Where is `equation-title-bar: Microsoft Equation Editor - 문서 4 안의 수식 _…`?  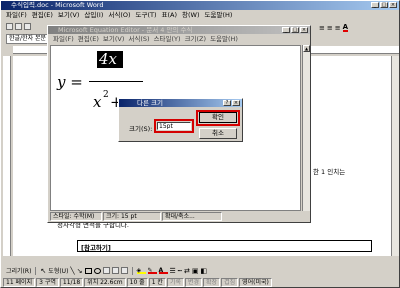
equation-title-bar: Microsoft Equation Editor - 문서 4 안의 수식 _… is located at coordinates (179, 30).